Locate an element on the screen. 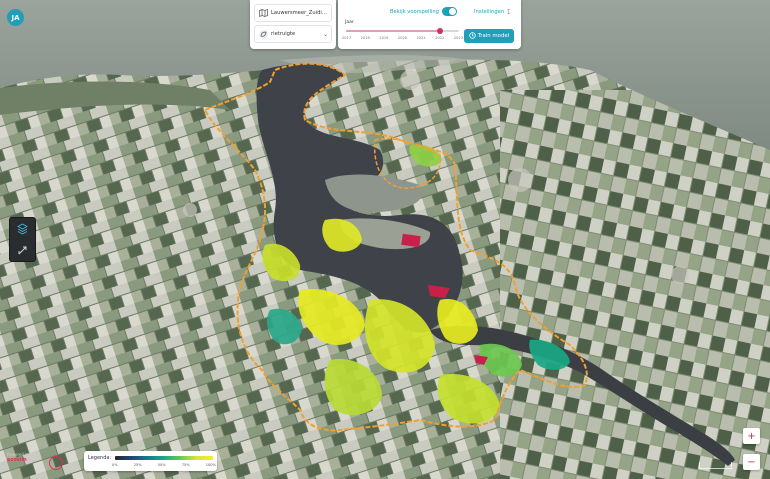 The height and width of the screenshot is (479, 770). legend-tick: 0% is located at coordinates (115, 465).